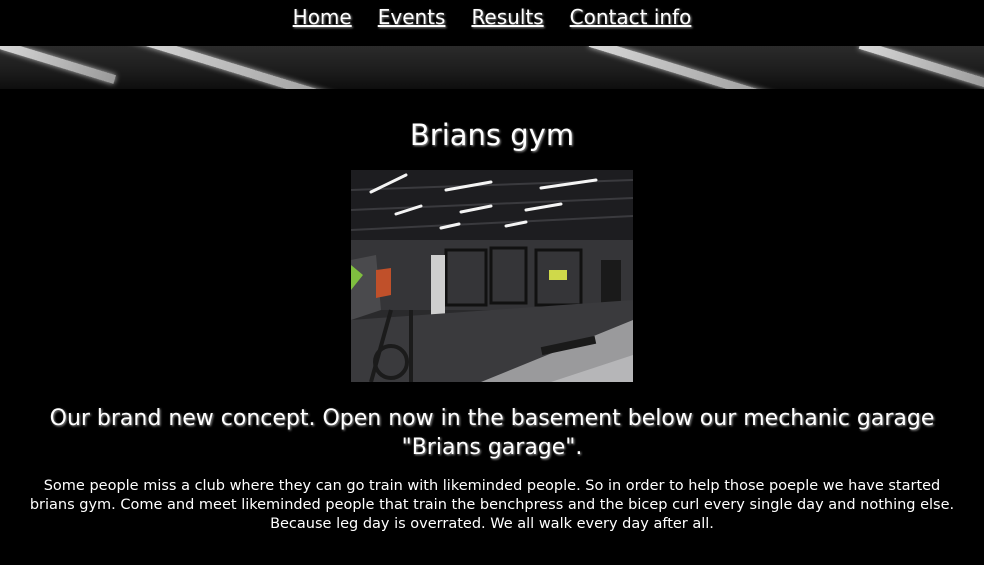  I want to click on nav-link-results: Results, so click(507, 17).